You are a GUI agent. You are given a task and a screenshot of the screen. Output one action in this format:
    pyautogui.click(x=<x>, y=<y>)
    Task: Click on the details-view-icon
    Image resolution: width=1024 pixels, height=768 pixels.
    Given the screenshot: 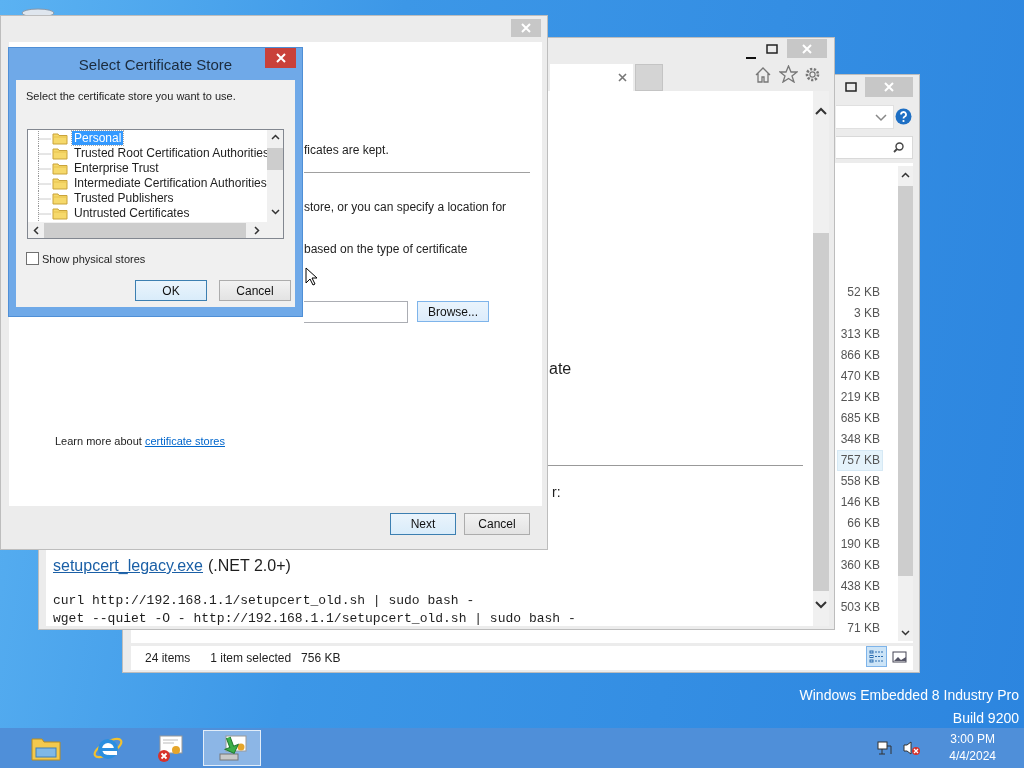 What is the action you would take?
    pyautogui.click(x=876, y=656)
    